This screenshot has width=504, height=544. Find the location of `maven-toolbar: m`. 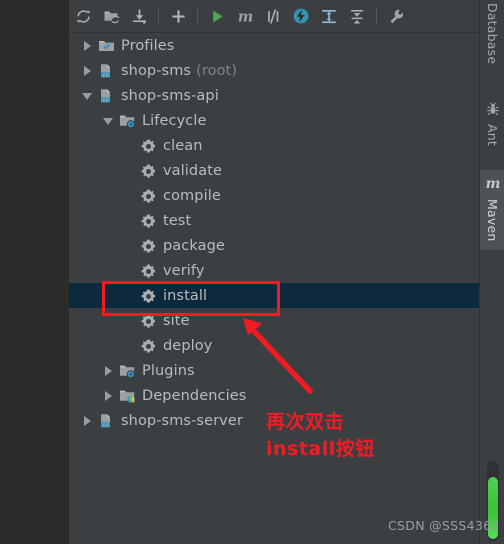

maven-toolbar: m is located at coordinates (274, 16).